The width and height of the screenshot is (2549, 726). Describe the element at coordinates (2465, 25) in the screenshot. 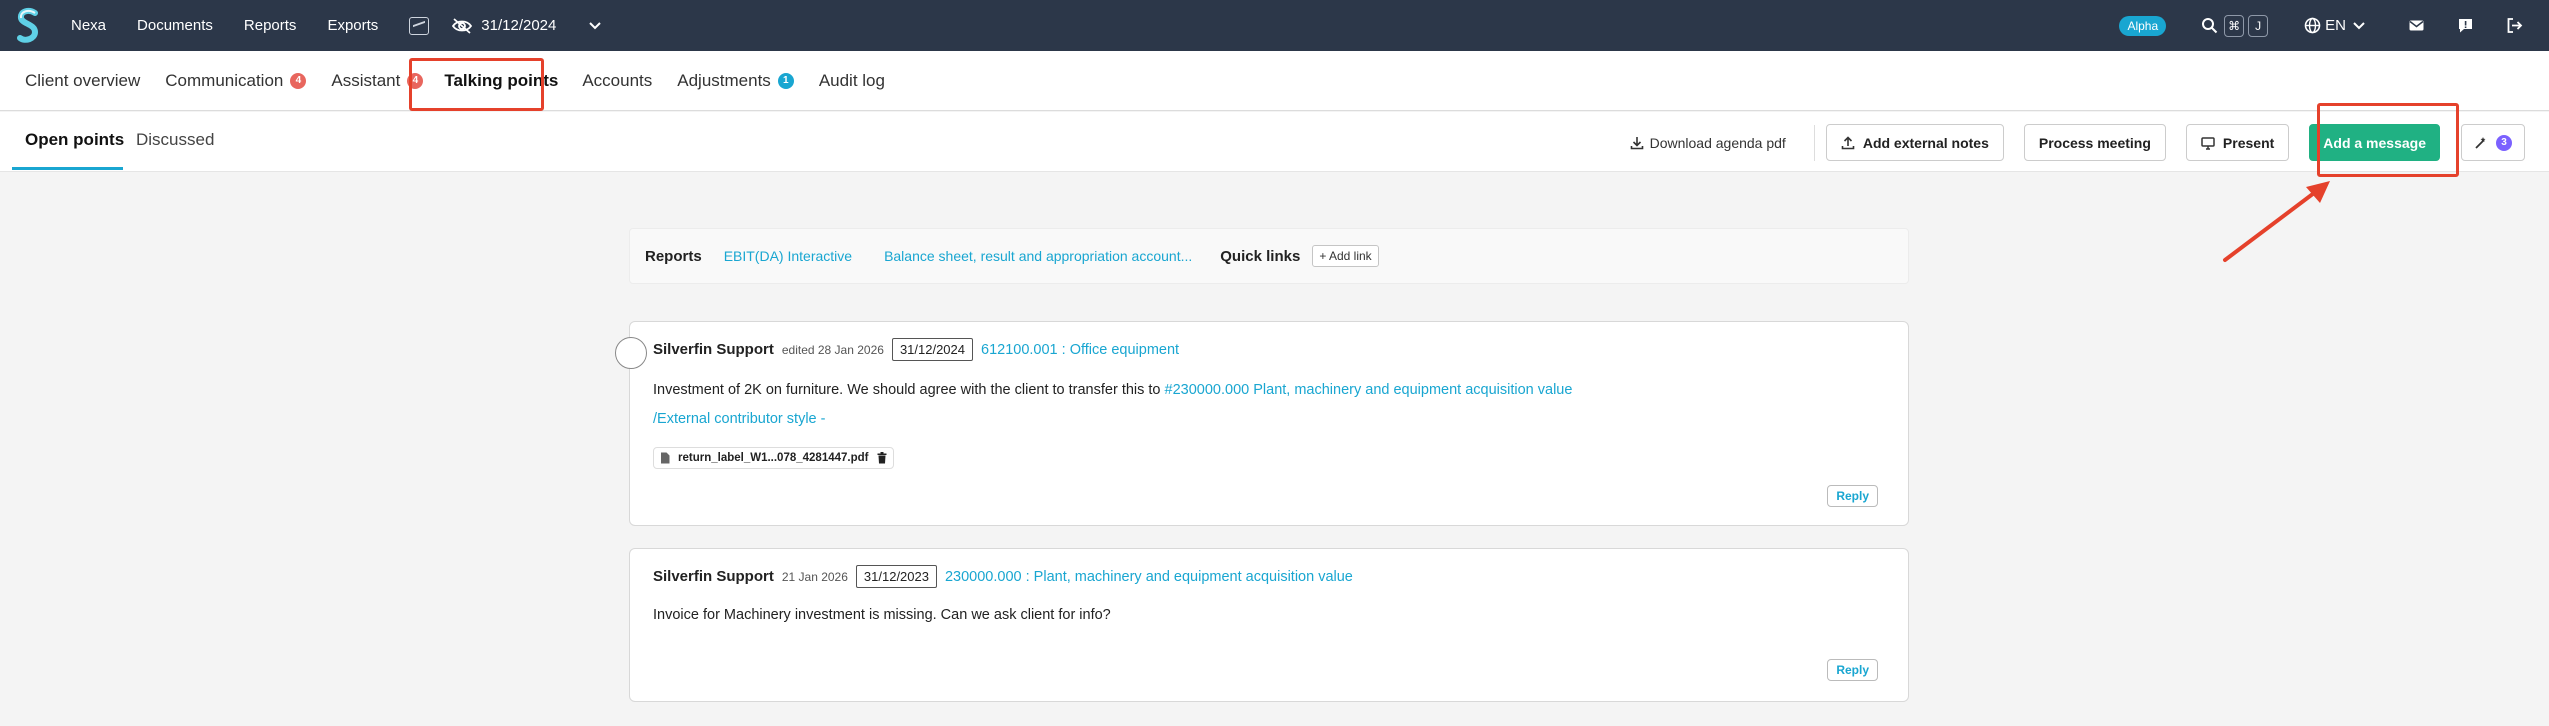

I see `feedback-icon` at that location.